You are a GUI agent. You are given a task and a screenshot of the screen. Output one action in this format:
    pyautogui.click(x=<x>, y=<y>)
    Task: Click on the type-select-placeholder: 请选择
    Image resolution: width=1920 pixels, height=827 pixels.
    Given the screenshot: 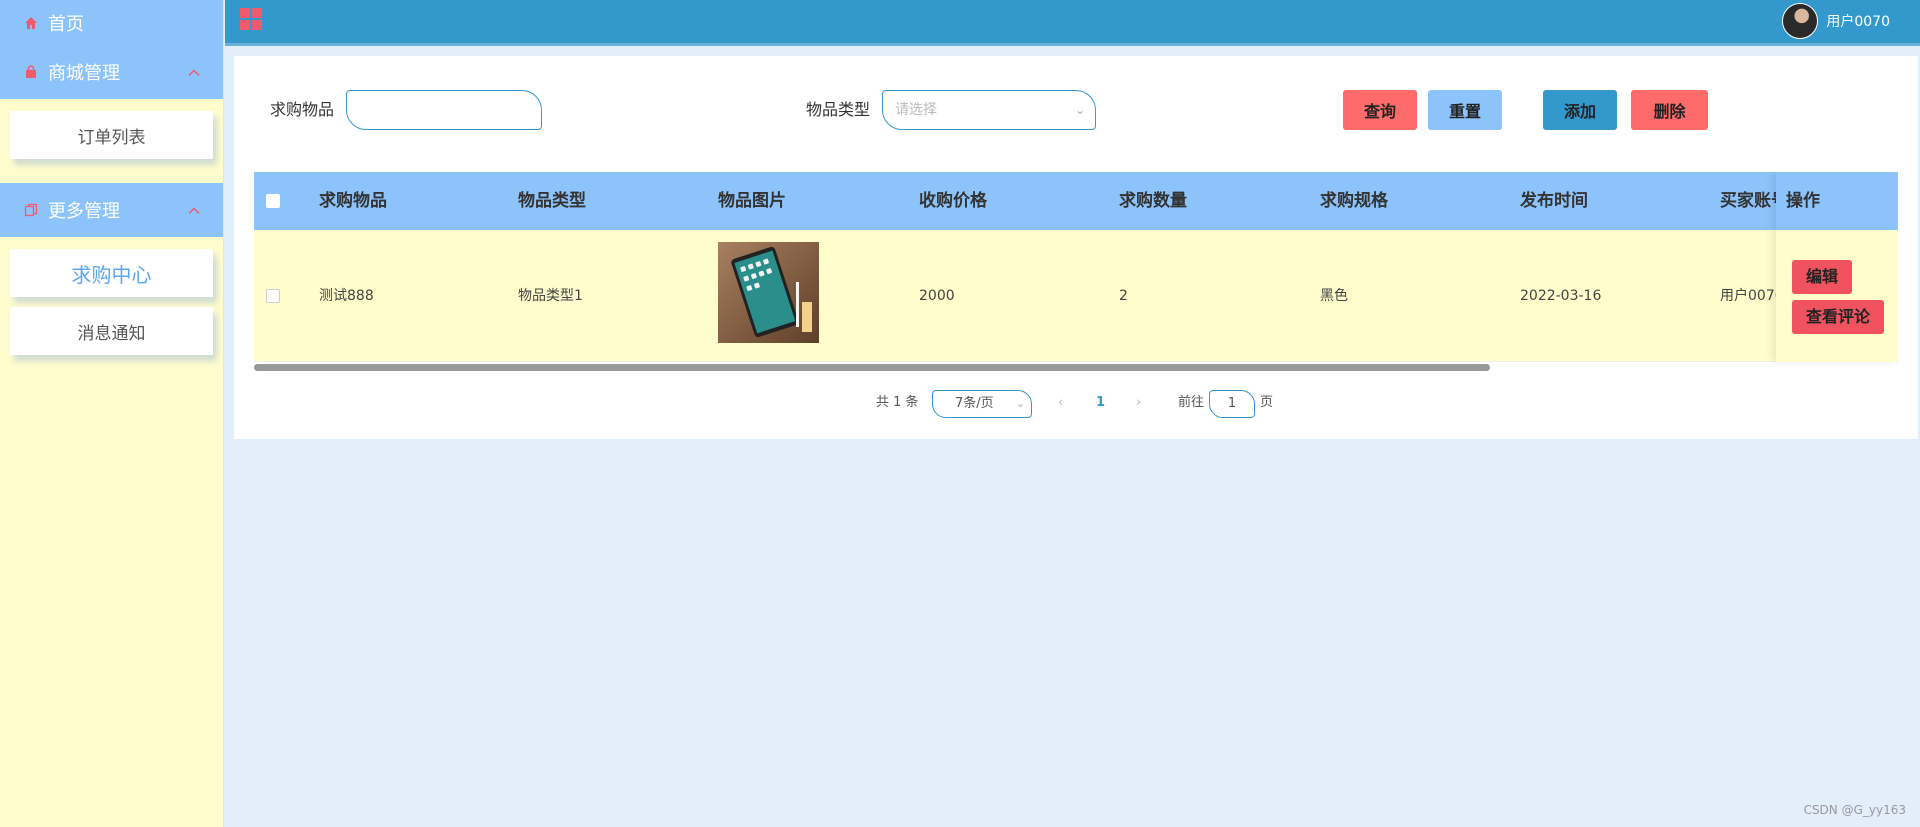 What is the action you would take?
    pyautogui.click(x=916, y=110)
    